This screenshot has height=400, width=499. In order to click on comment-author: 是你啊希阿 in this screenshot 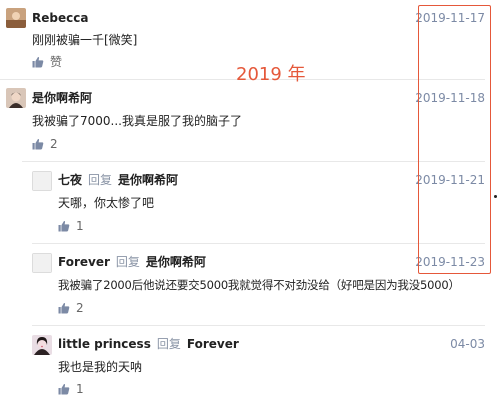, I will do `click(62, 98)`.